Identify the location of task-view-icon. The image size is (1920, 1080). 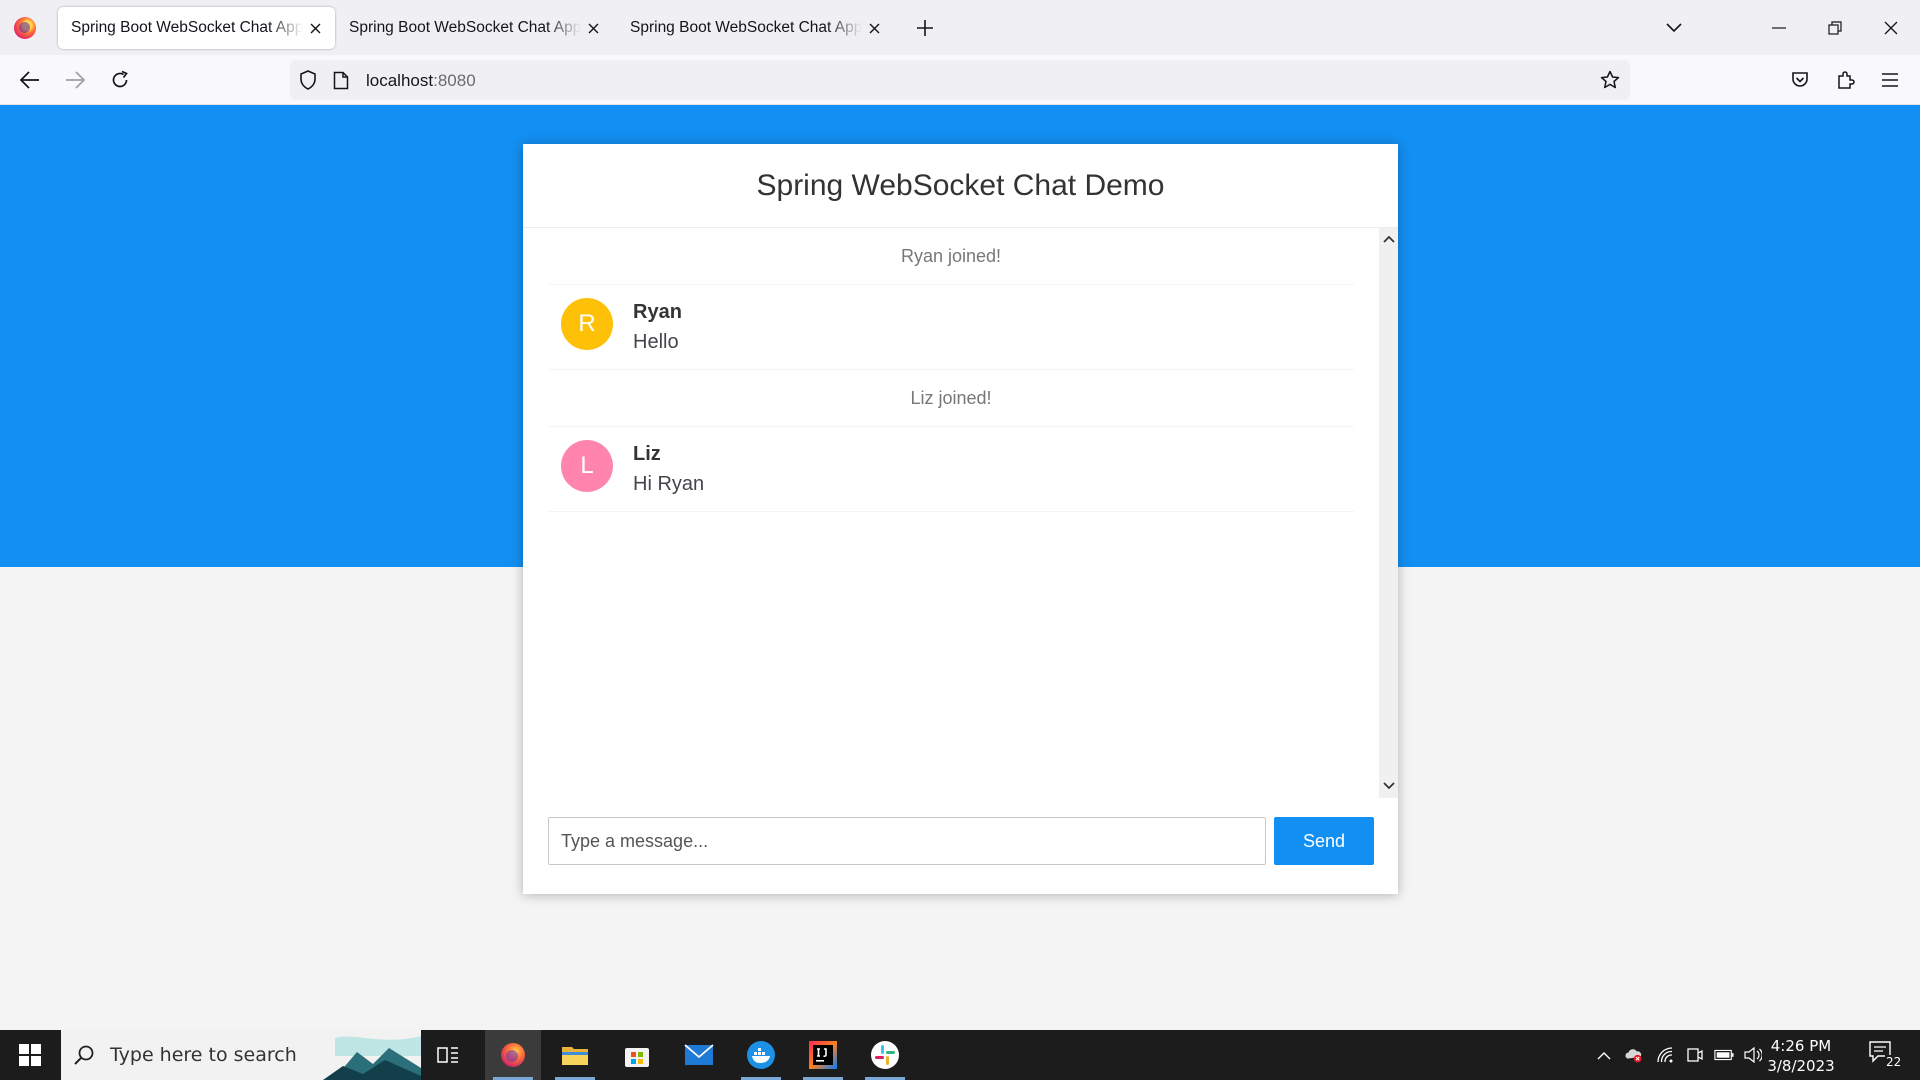
(448, 1055).